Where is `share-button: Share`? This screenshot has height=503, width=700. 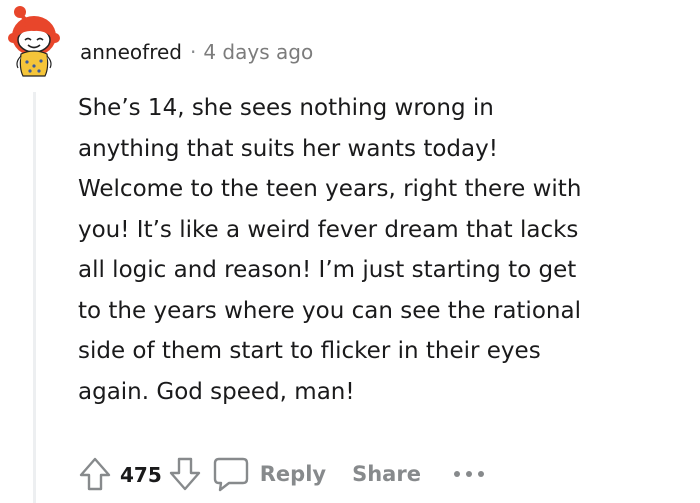
share-button: Share is located at coordinates (386, 474).